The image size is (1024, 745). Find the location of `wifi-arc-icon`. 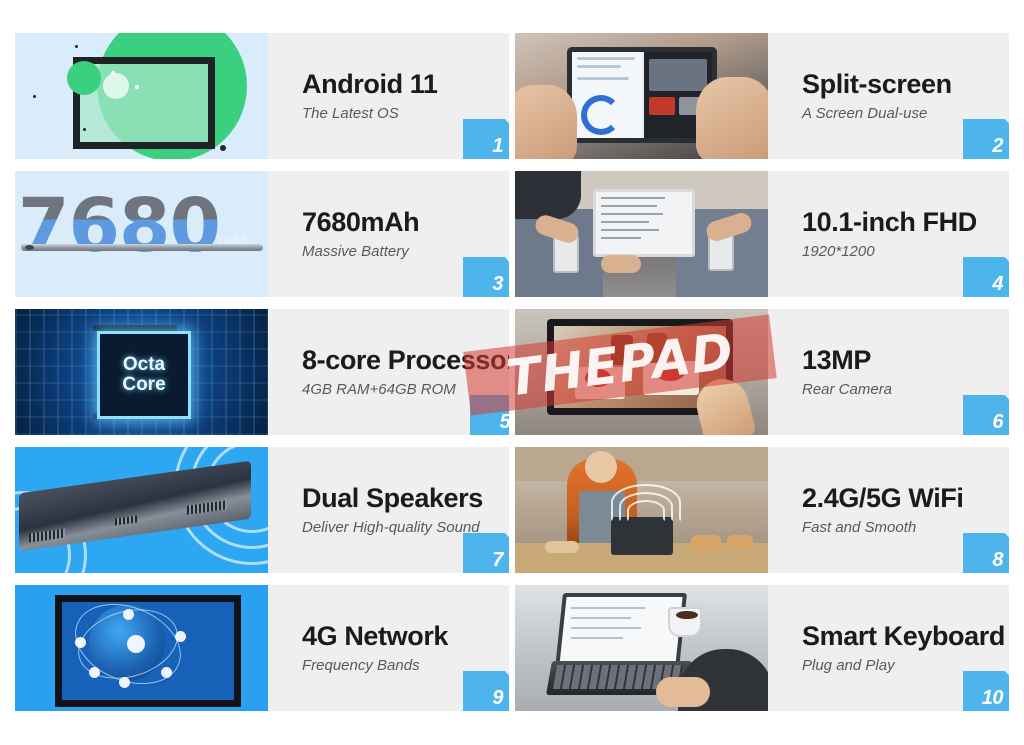

wifi-arc-icon is located at coordinates (646, 502).